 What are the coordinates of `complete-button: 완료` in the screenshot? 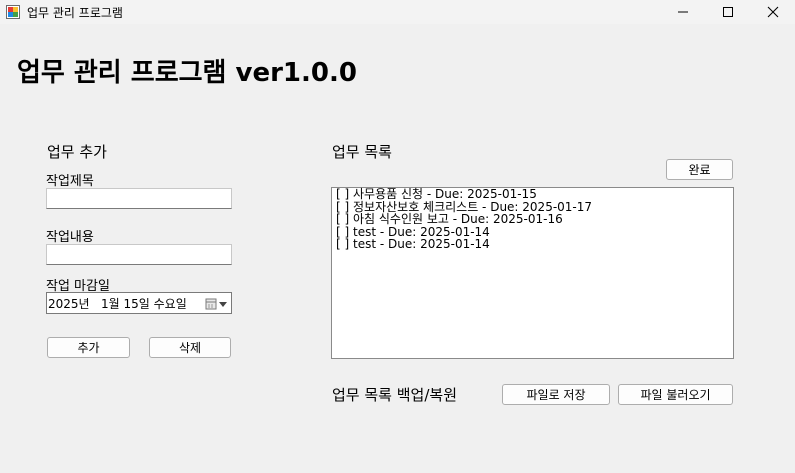 It's located at (699, 169).